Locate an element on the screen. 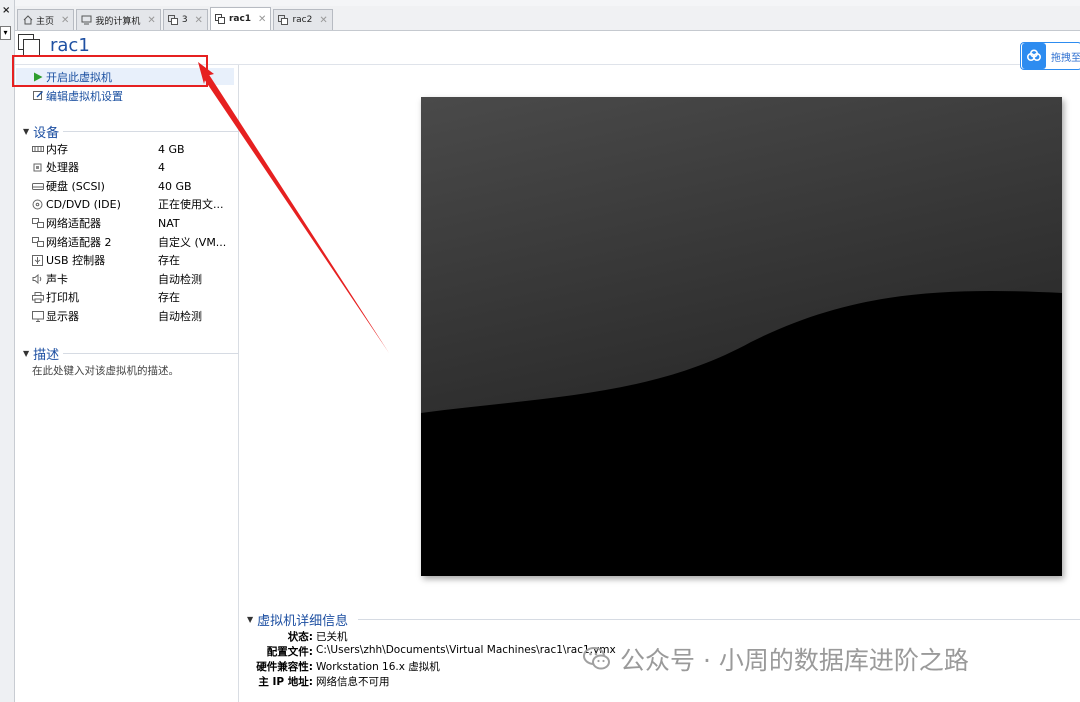  settings-icon is located at coordinates (38, 96).